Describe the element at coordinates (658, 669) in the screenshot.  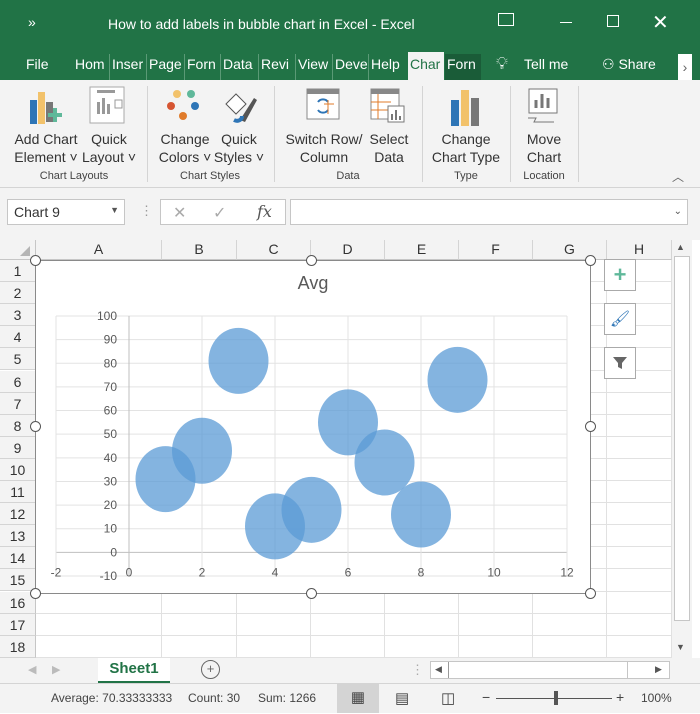
I see `scroll-right-icon: ▶` at that location.